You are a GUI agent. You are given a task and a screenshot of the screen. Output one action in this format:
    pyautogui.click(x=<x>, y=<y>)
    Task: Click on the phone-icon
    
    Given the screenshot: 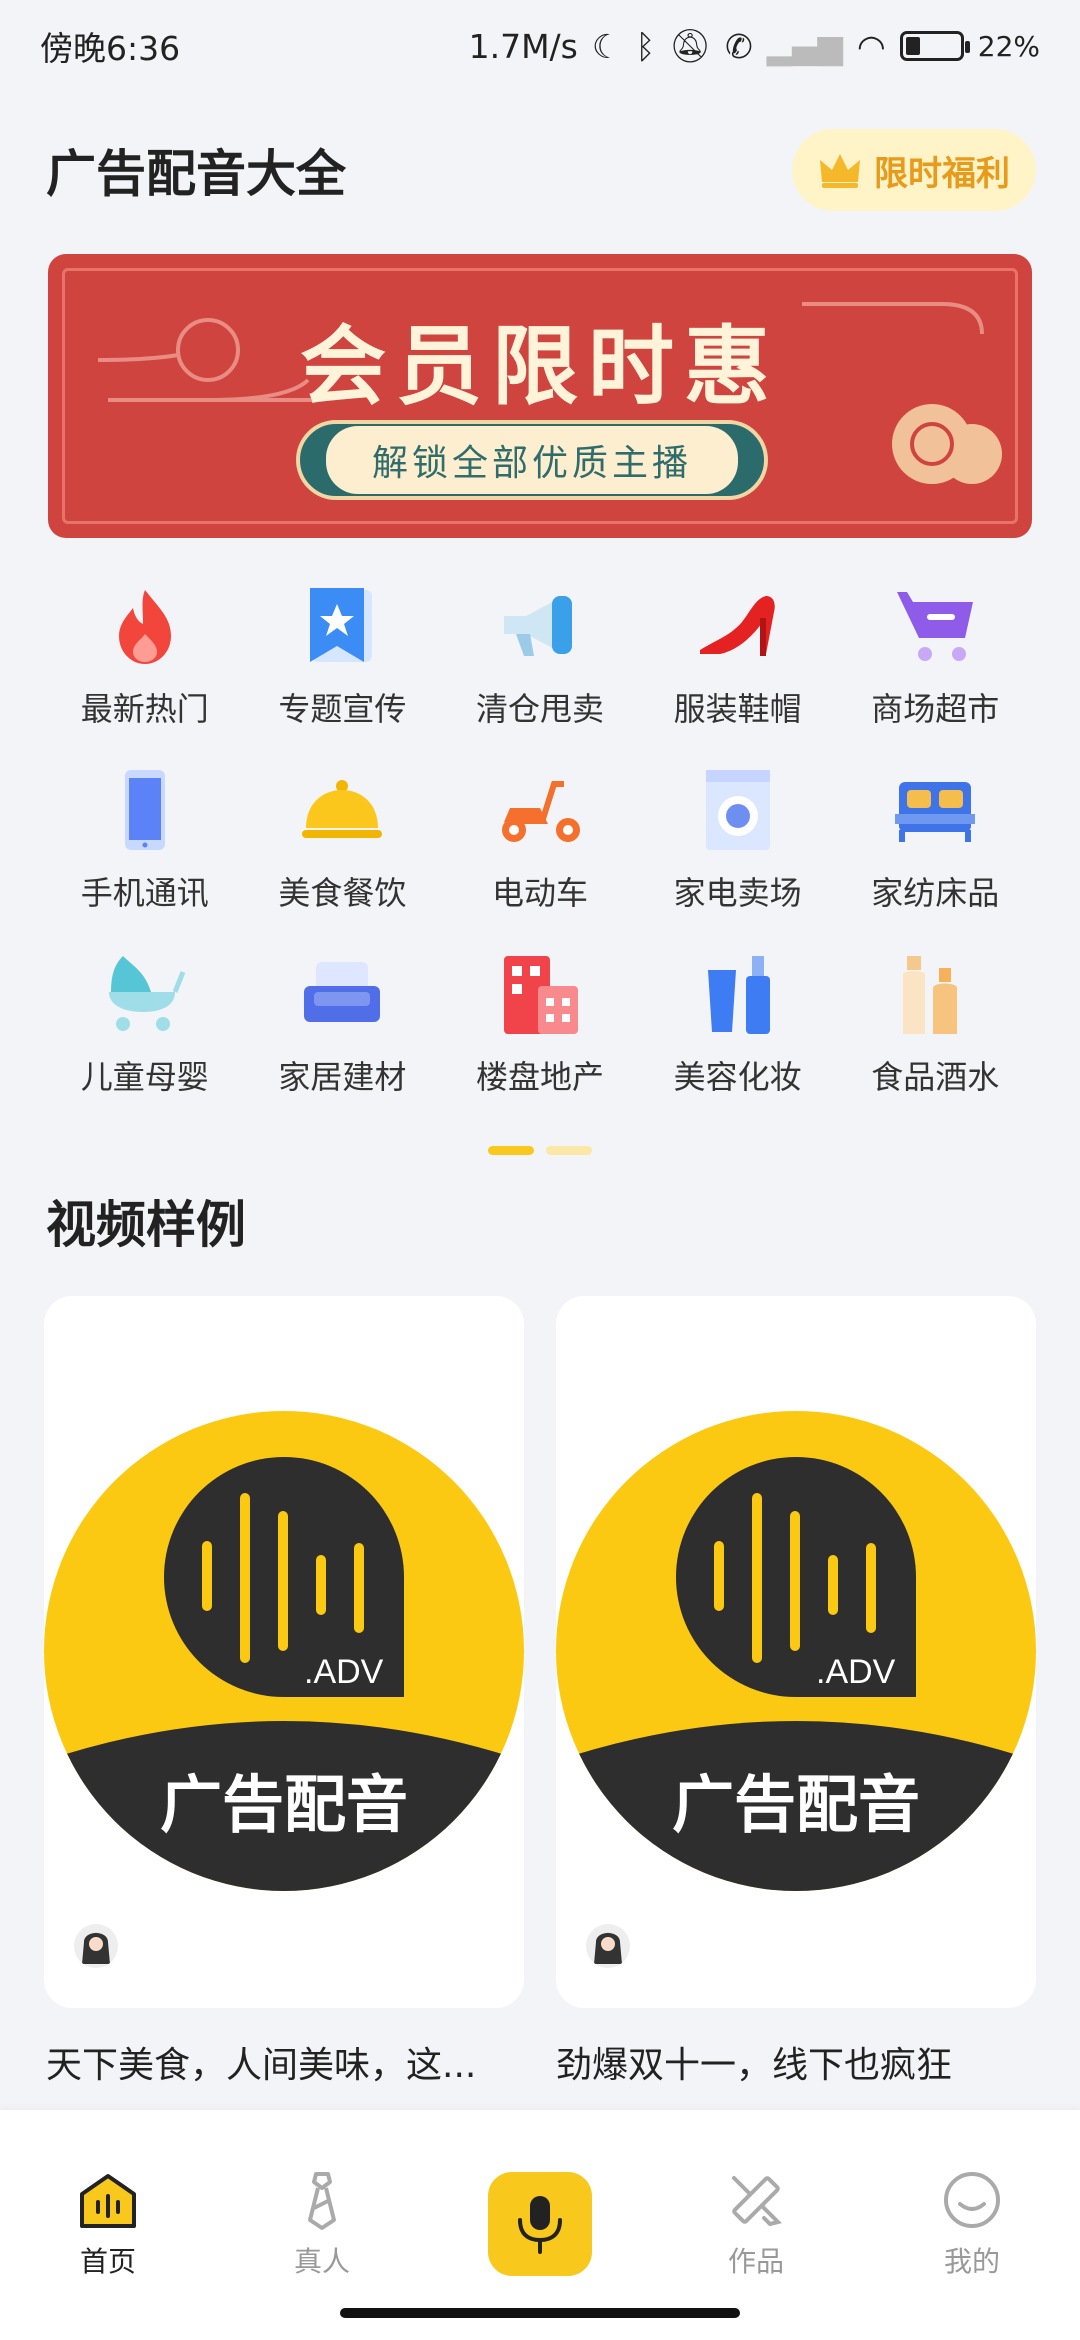 What is the action you would take?
    pyautogui.click(x=145, y=810)
    